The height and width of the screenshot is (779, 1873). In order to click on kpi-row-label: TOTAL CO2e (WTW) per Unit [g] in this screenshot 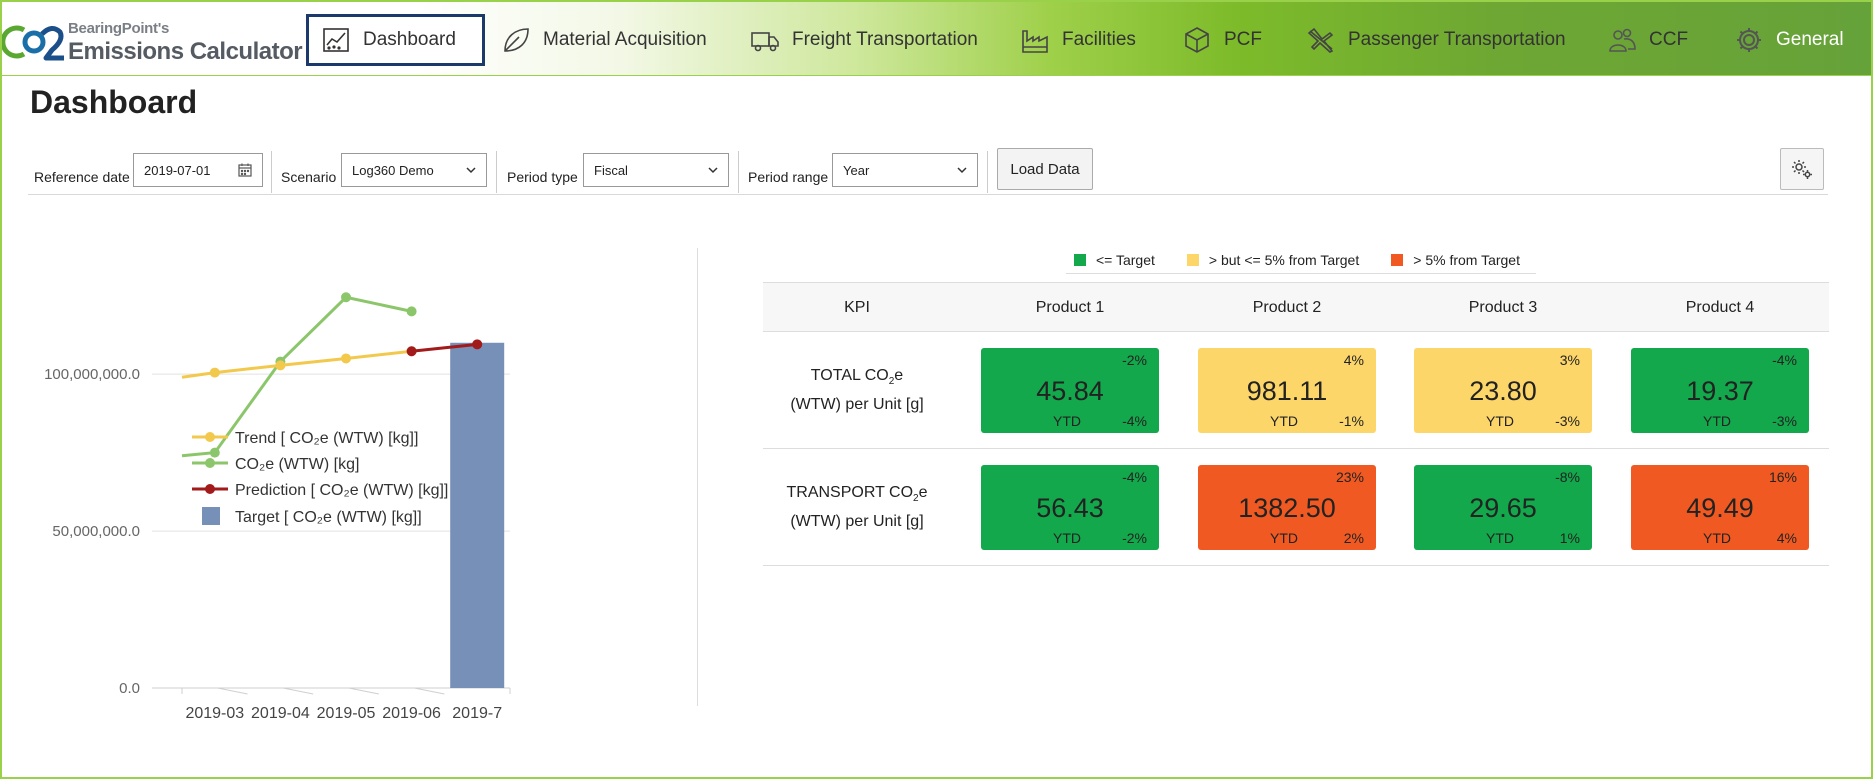, I will do `click(857, 390)`.